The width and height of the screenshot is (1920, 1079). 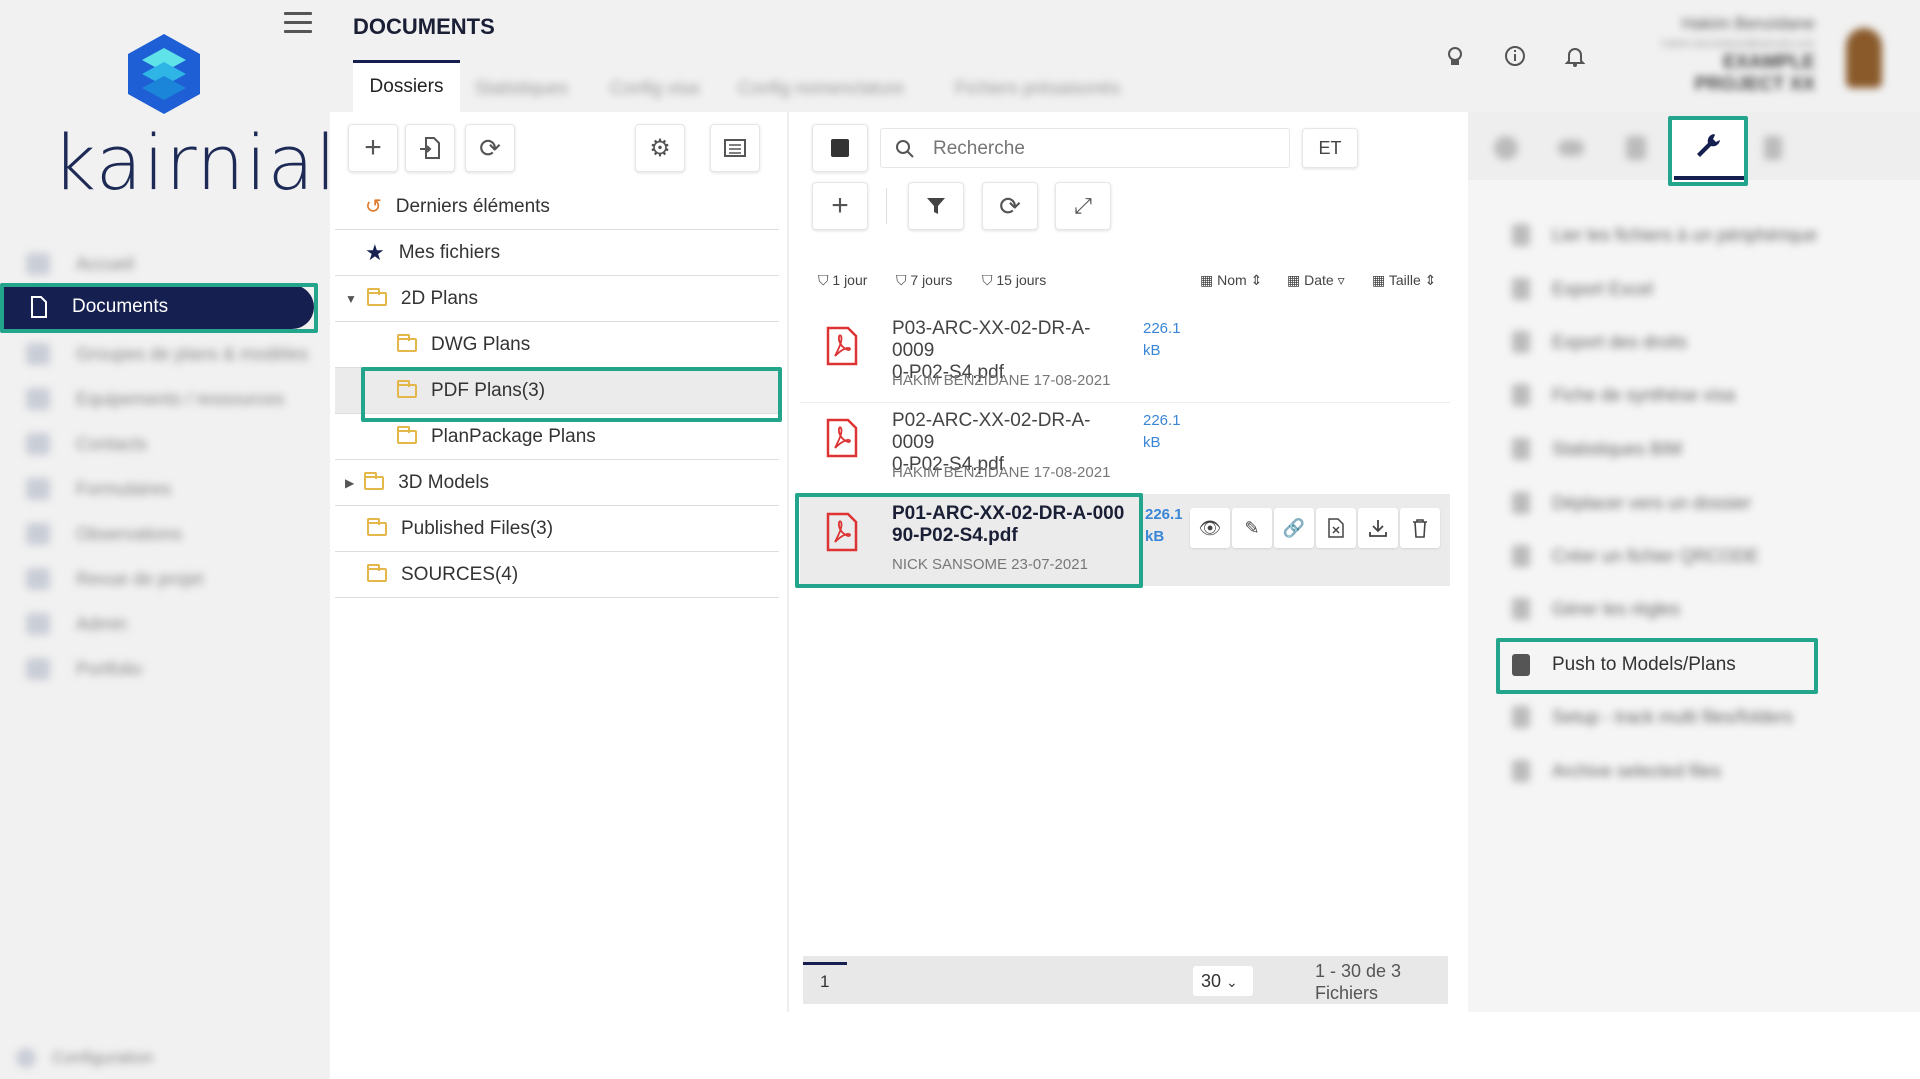 I want to click on sidebar-item-portfolio: Portfolio, so click(x=168, y=669).